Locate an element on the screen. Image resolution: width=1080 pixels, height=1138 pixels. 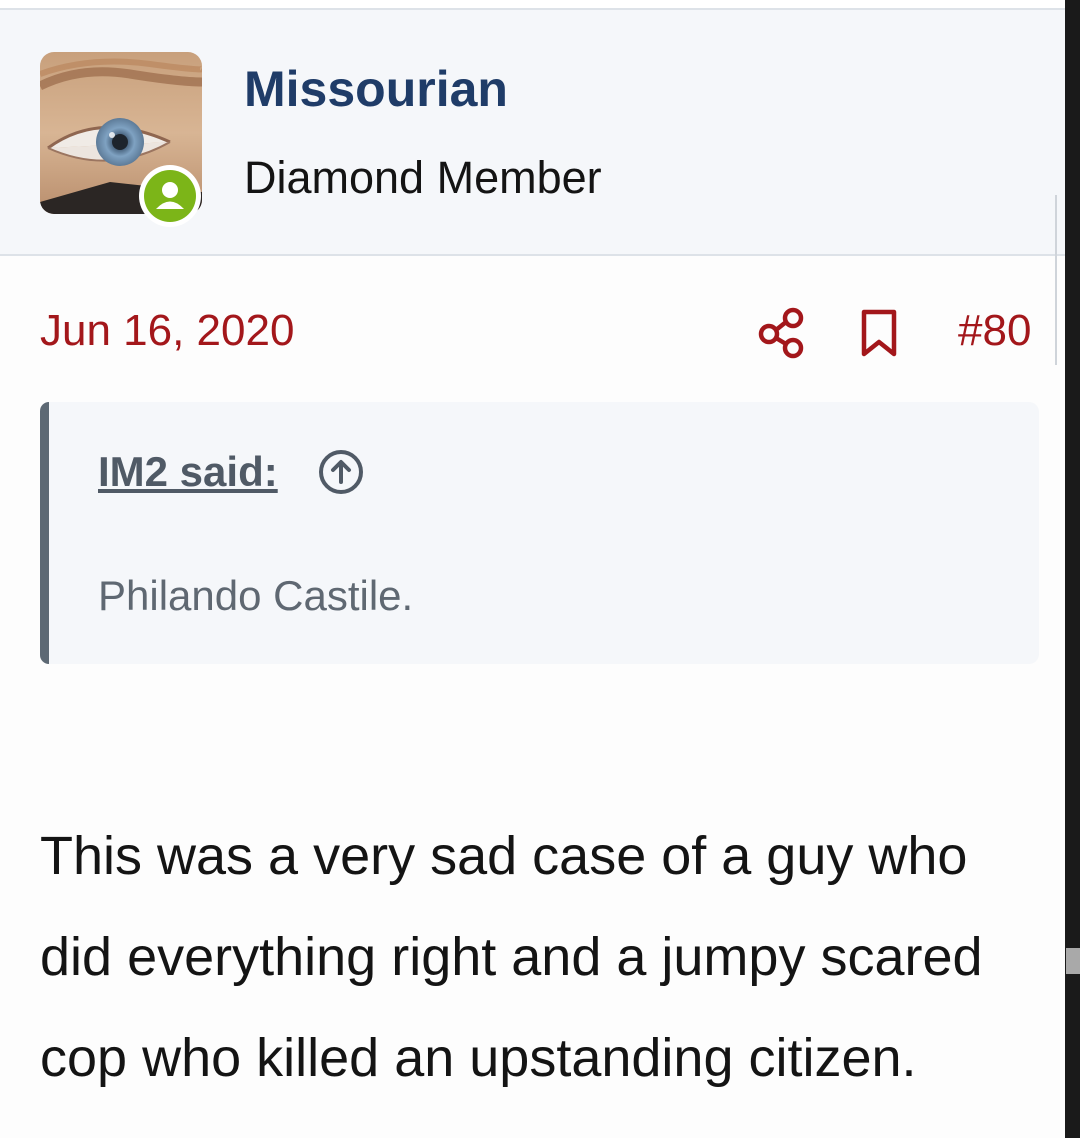
scrollbar-thumb is located at coordinates (1073, 961).